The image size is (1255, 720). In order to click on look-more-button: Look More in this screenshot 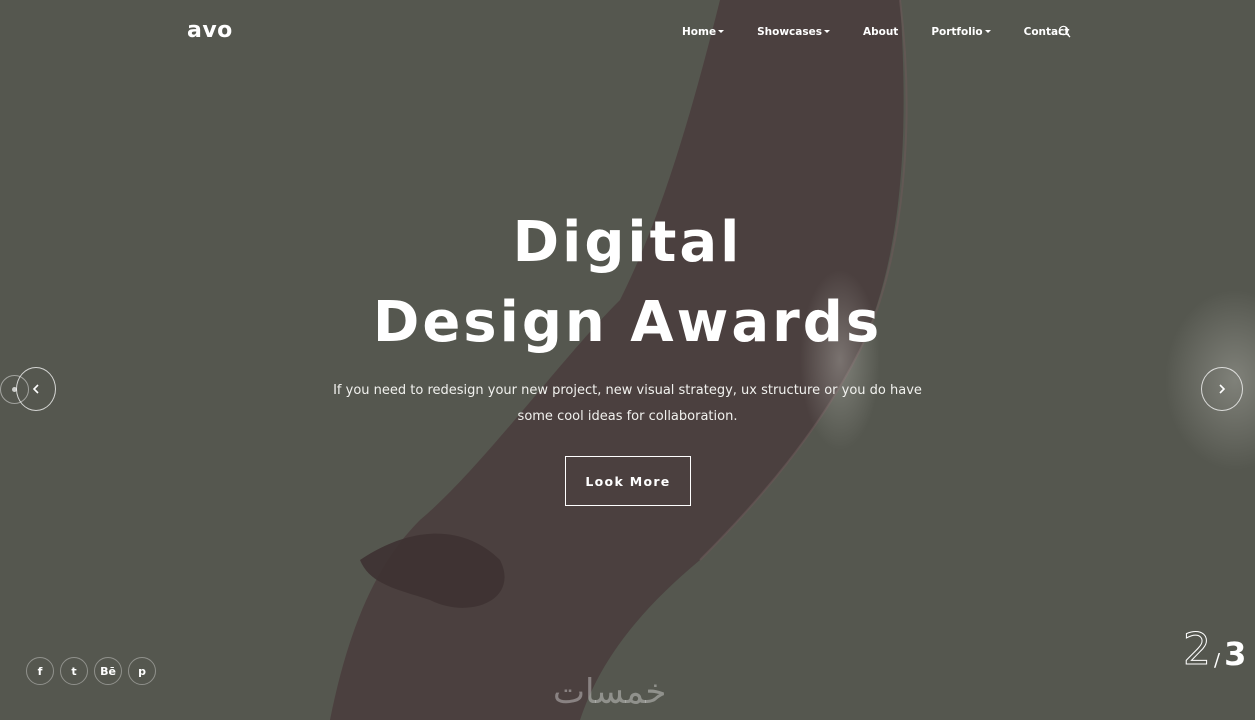, I will do `click(628, 481)`.